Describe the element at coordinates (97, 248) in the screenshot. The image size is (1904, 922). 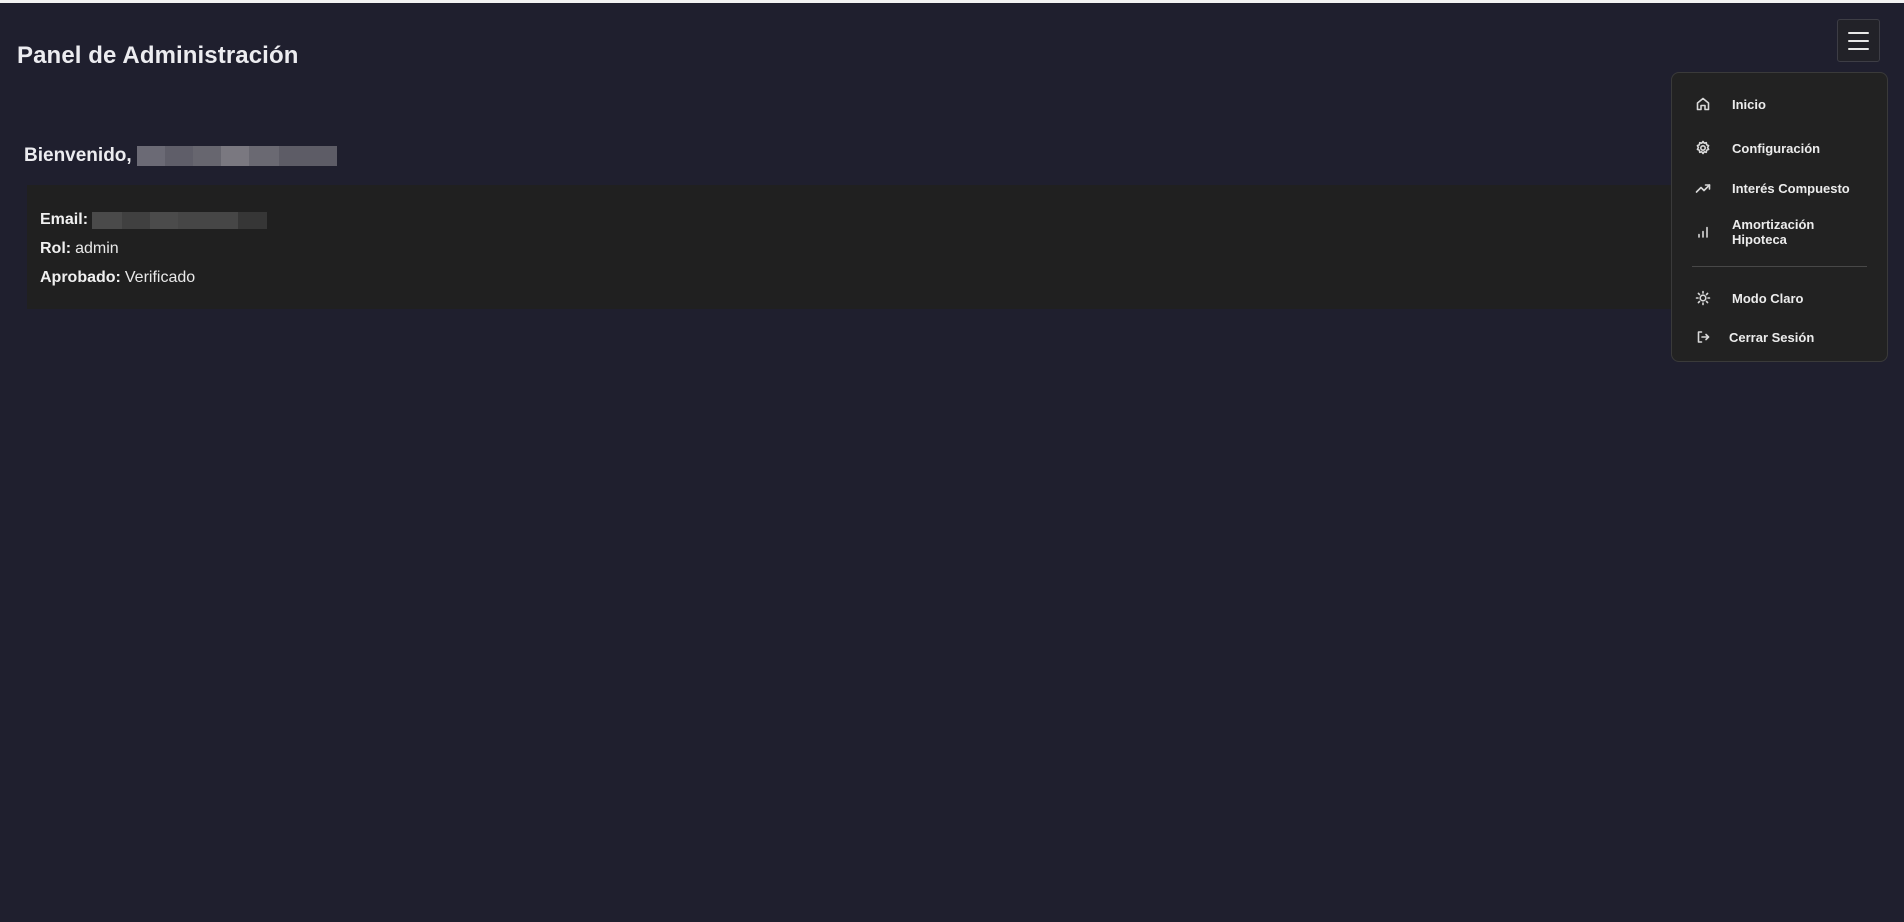
I see `rol-value: admin` at that location.